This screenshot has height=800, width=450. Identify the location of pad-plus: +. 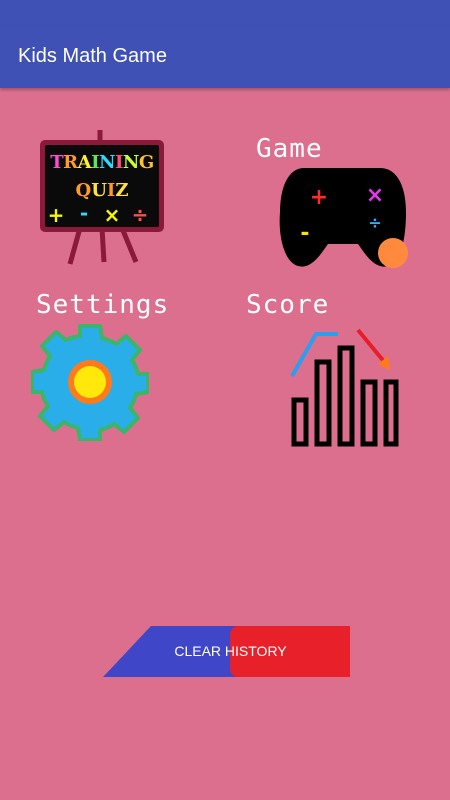
(319, 197).